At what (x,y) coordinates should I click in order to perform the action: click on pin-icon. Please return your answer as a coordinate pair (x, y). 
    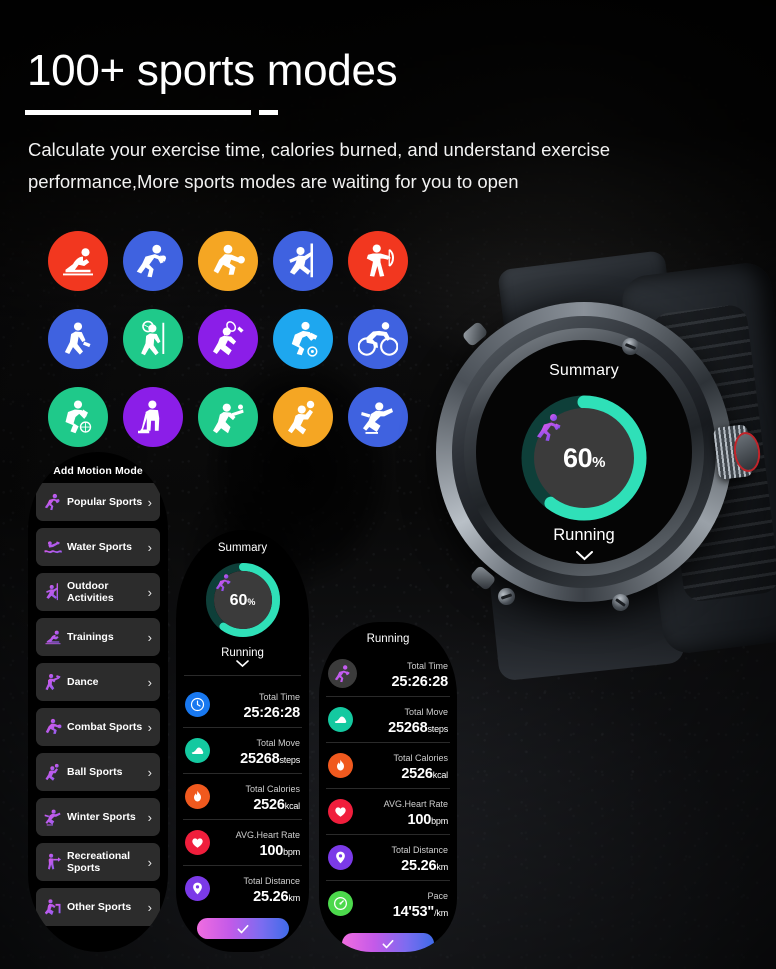
    Looking at the image, I should click on (340, 857).